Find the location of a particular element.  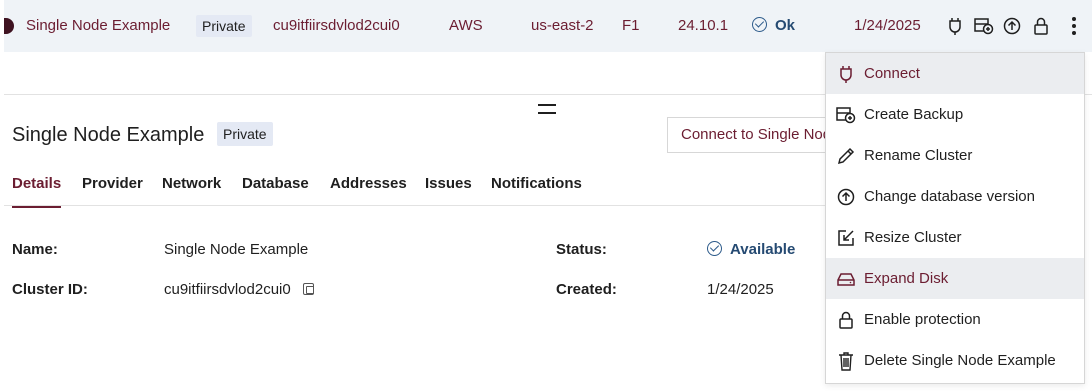

name-value: Single Node Example is located at coordinates (236, 249).